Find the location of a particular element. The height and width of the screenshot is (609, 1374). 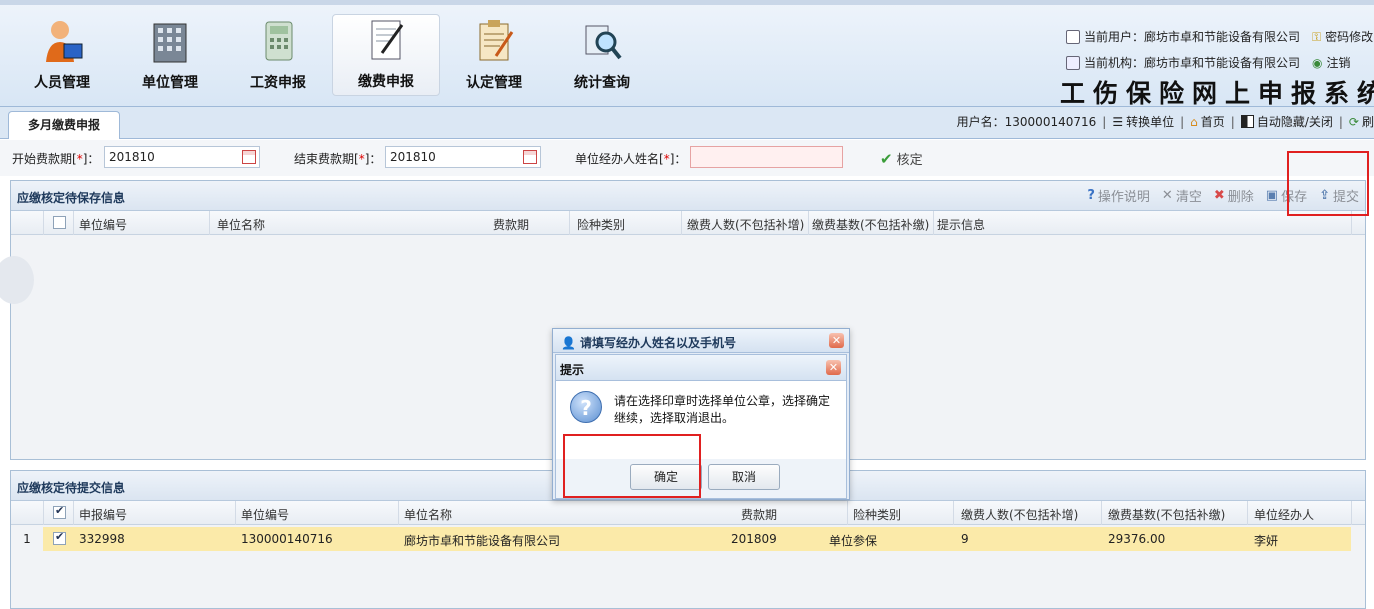

building-icon is located at coordinates (170, 41).